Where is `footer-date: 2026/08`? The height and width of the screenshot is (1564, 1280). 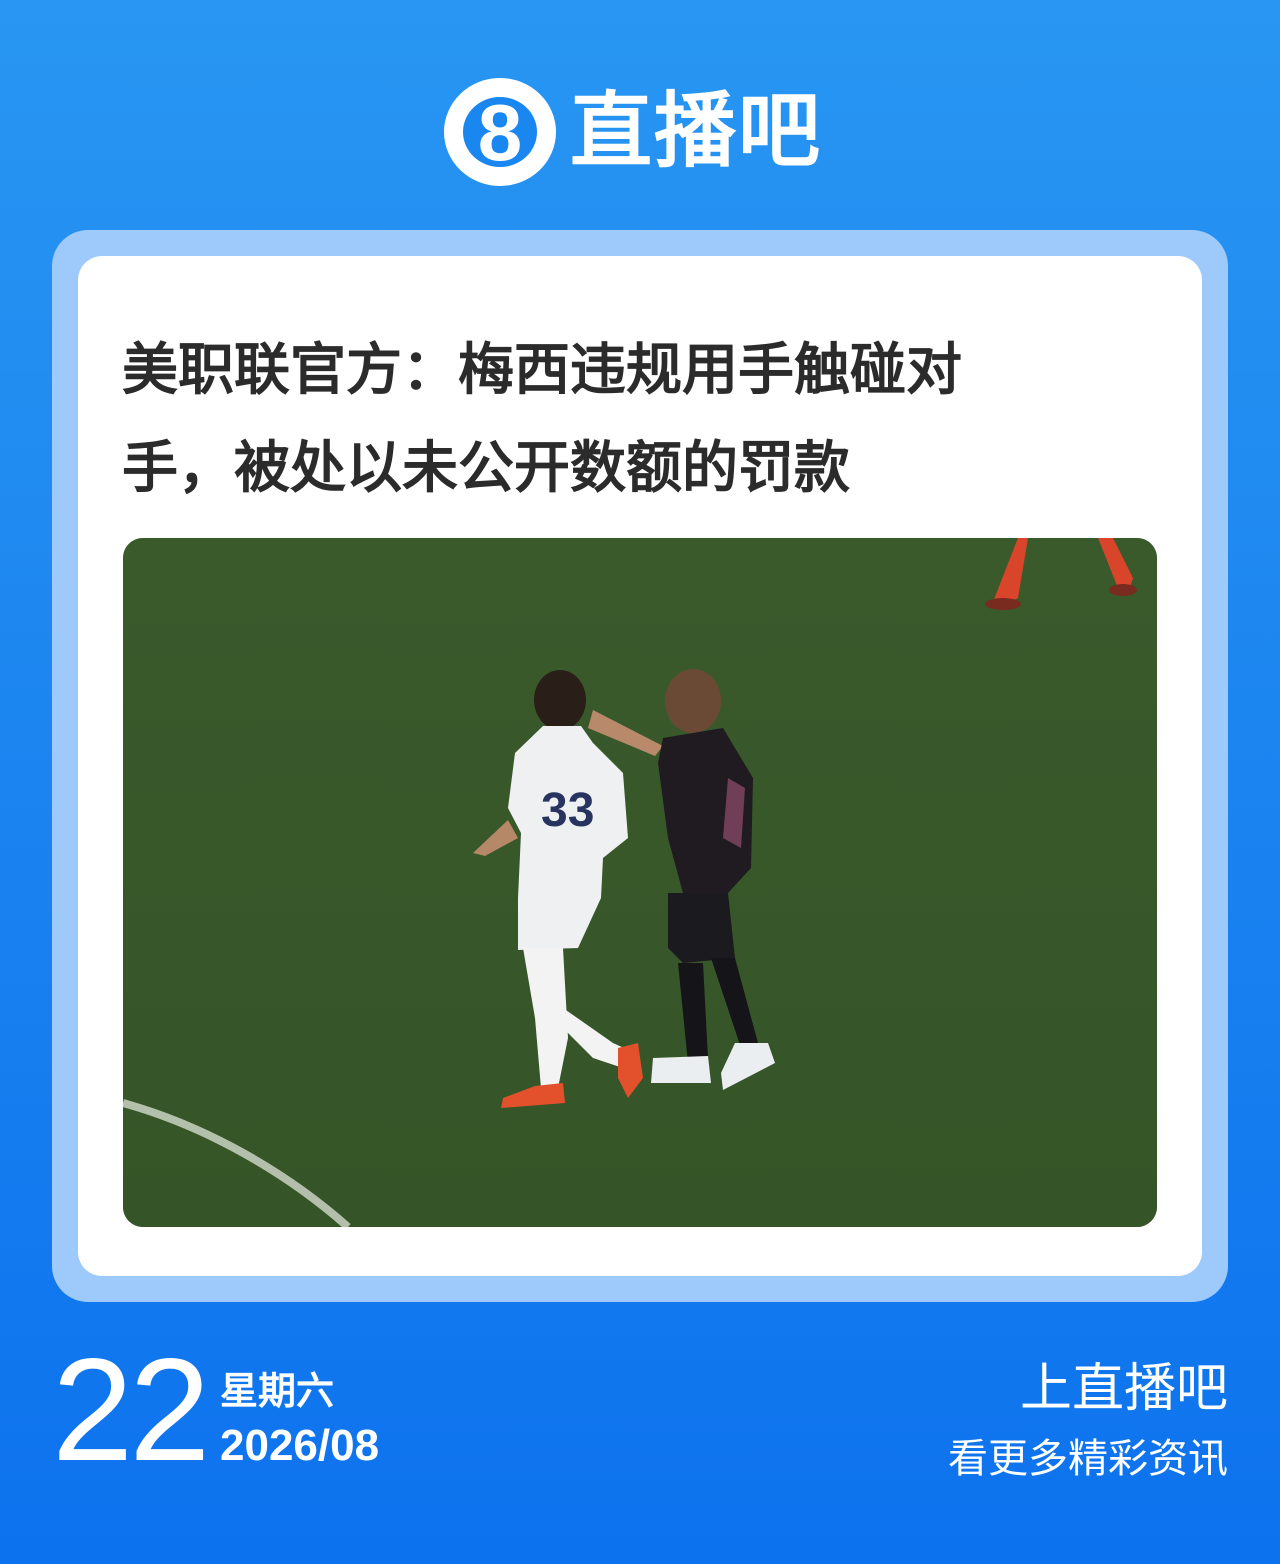
footer-date: 2026/08 is located at coordinates (300, 1445).